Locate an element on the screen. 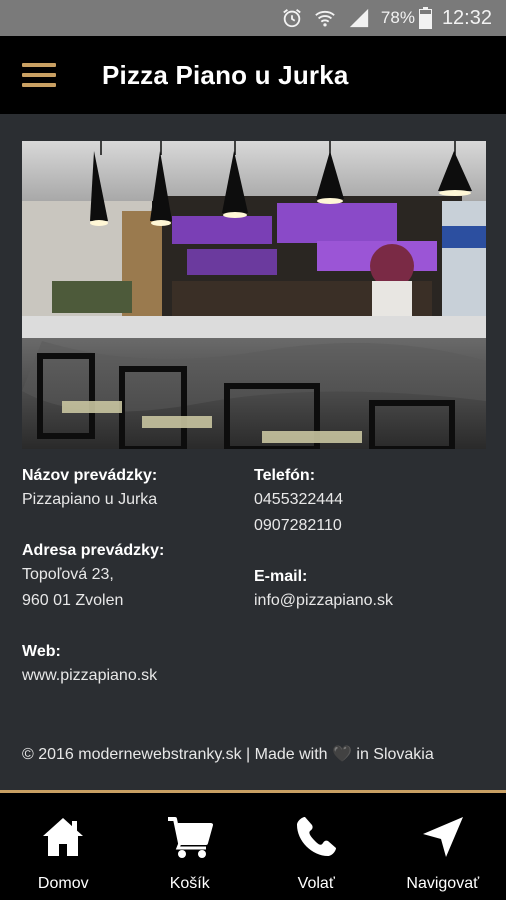  phone-link-2: 0907282110 is located at coordinates (370, 526).